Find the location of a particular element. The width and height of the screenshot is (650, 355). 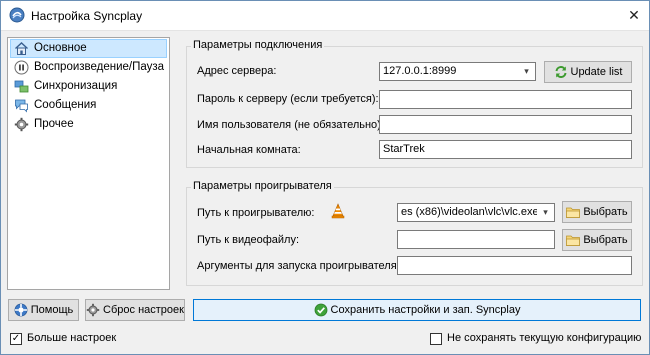

sync-icon is located at coordinates (21, 86).